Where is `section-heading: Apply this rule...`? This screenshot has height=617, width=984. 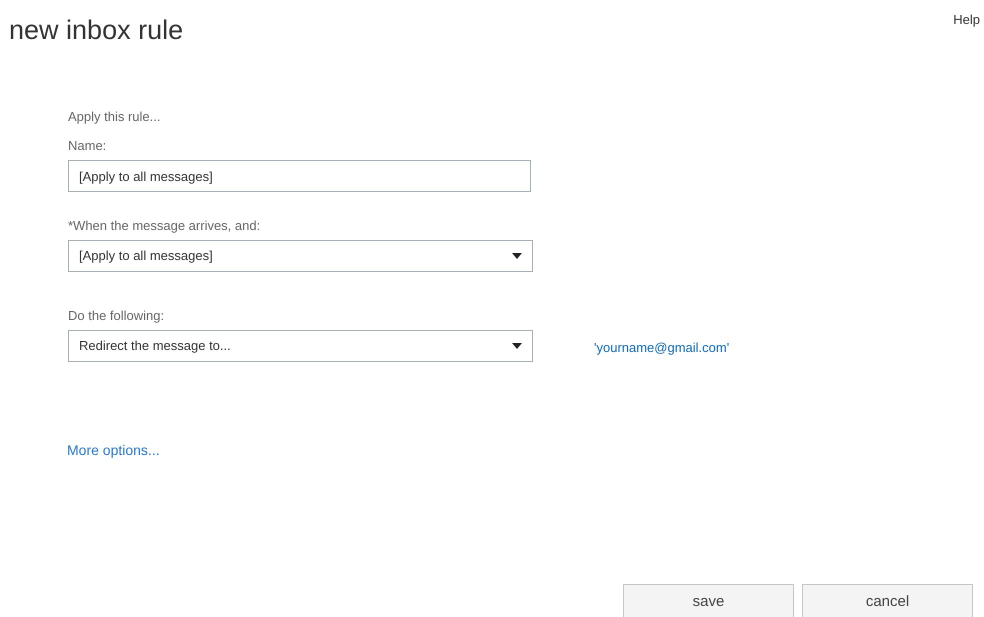 section-heading: Apply this rule... is located at coordinates (115, 117).